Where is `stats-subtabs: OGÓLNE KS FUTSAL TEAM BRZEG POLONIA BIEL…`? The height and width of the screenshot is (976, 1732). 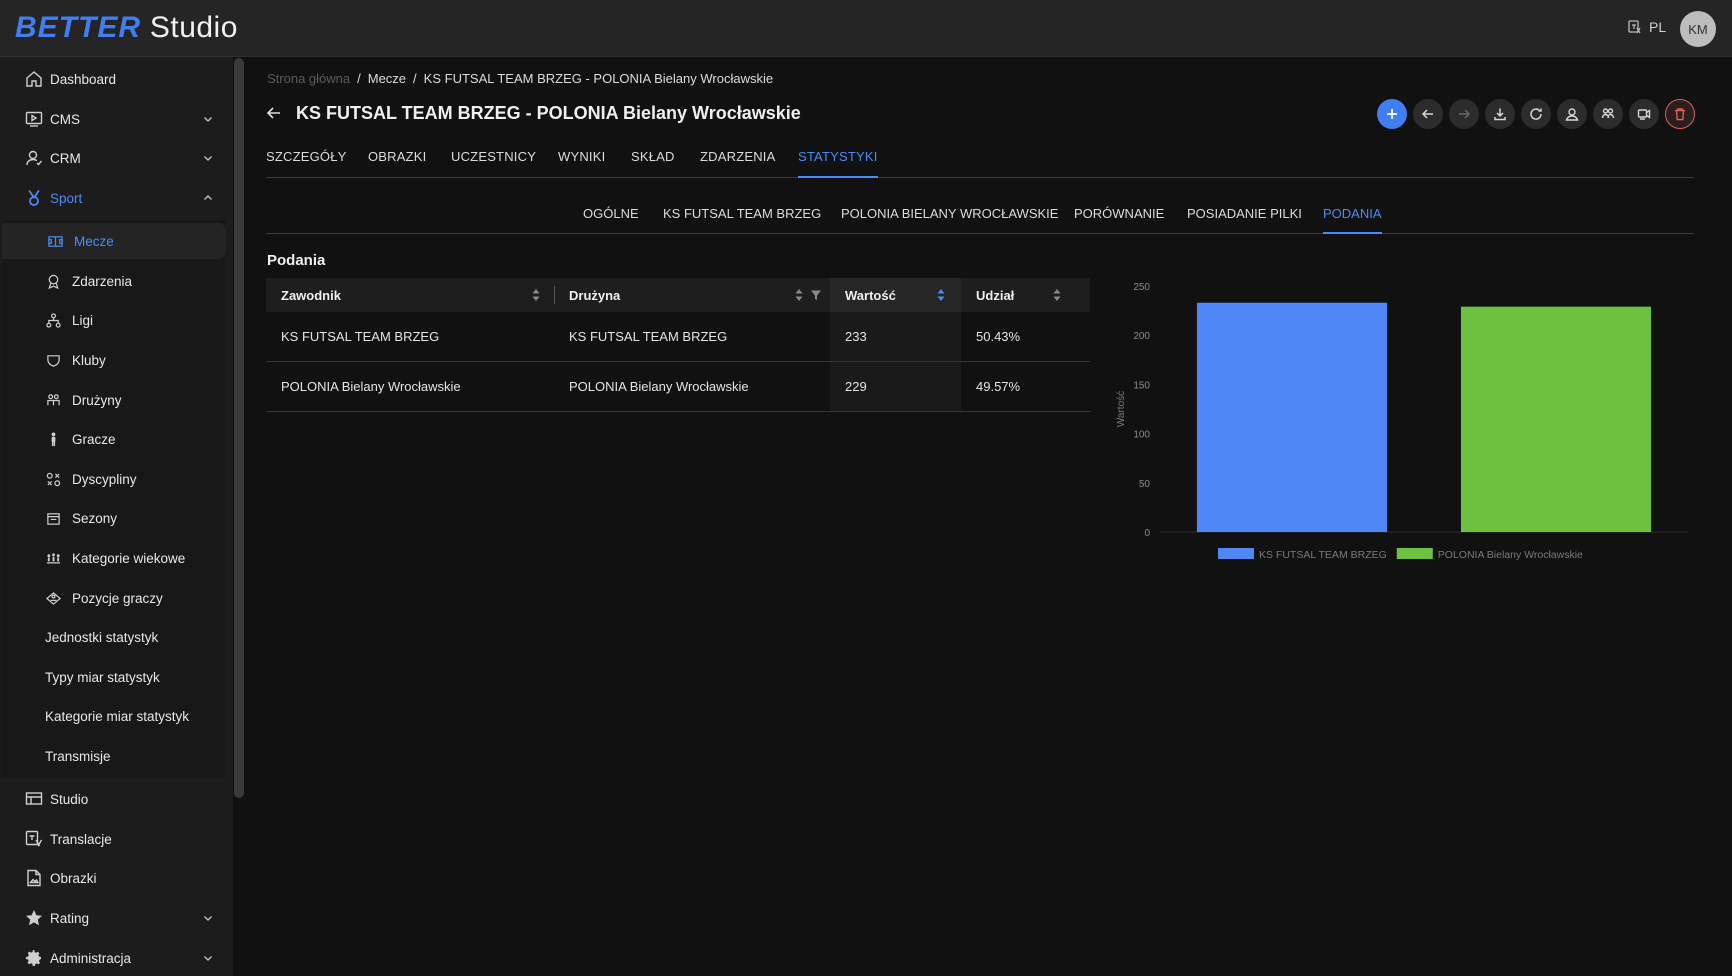 stats-subtabs: OGÓLNE KS FUTSAL TEAM BRZEG POLONIA BIEL… is located at coordinates (980, 219).